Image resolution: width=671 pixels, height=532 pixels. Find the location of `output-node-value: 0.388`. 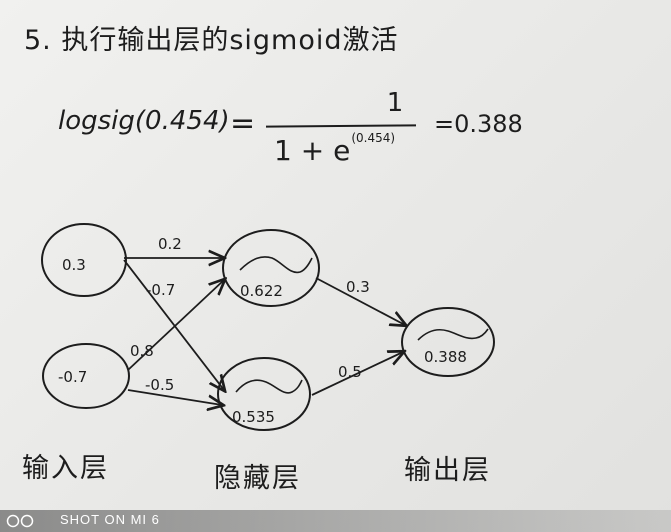

output-node-value: 0.388 is located at coordinates (445, 357).